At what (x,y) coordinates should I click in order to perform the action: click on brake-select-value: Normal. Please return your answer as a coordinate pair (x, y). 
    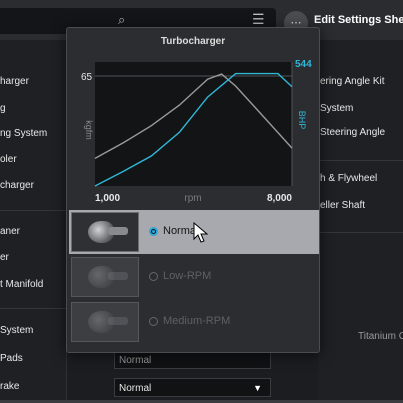
    Looking at the image, I should click on (135, 388).